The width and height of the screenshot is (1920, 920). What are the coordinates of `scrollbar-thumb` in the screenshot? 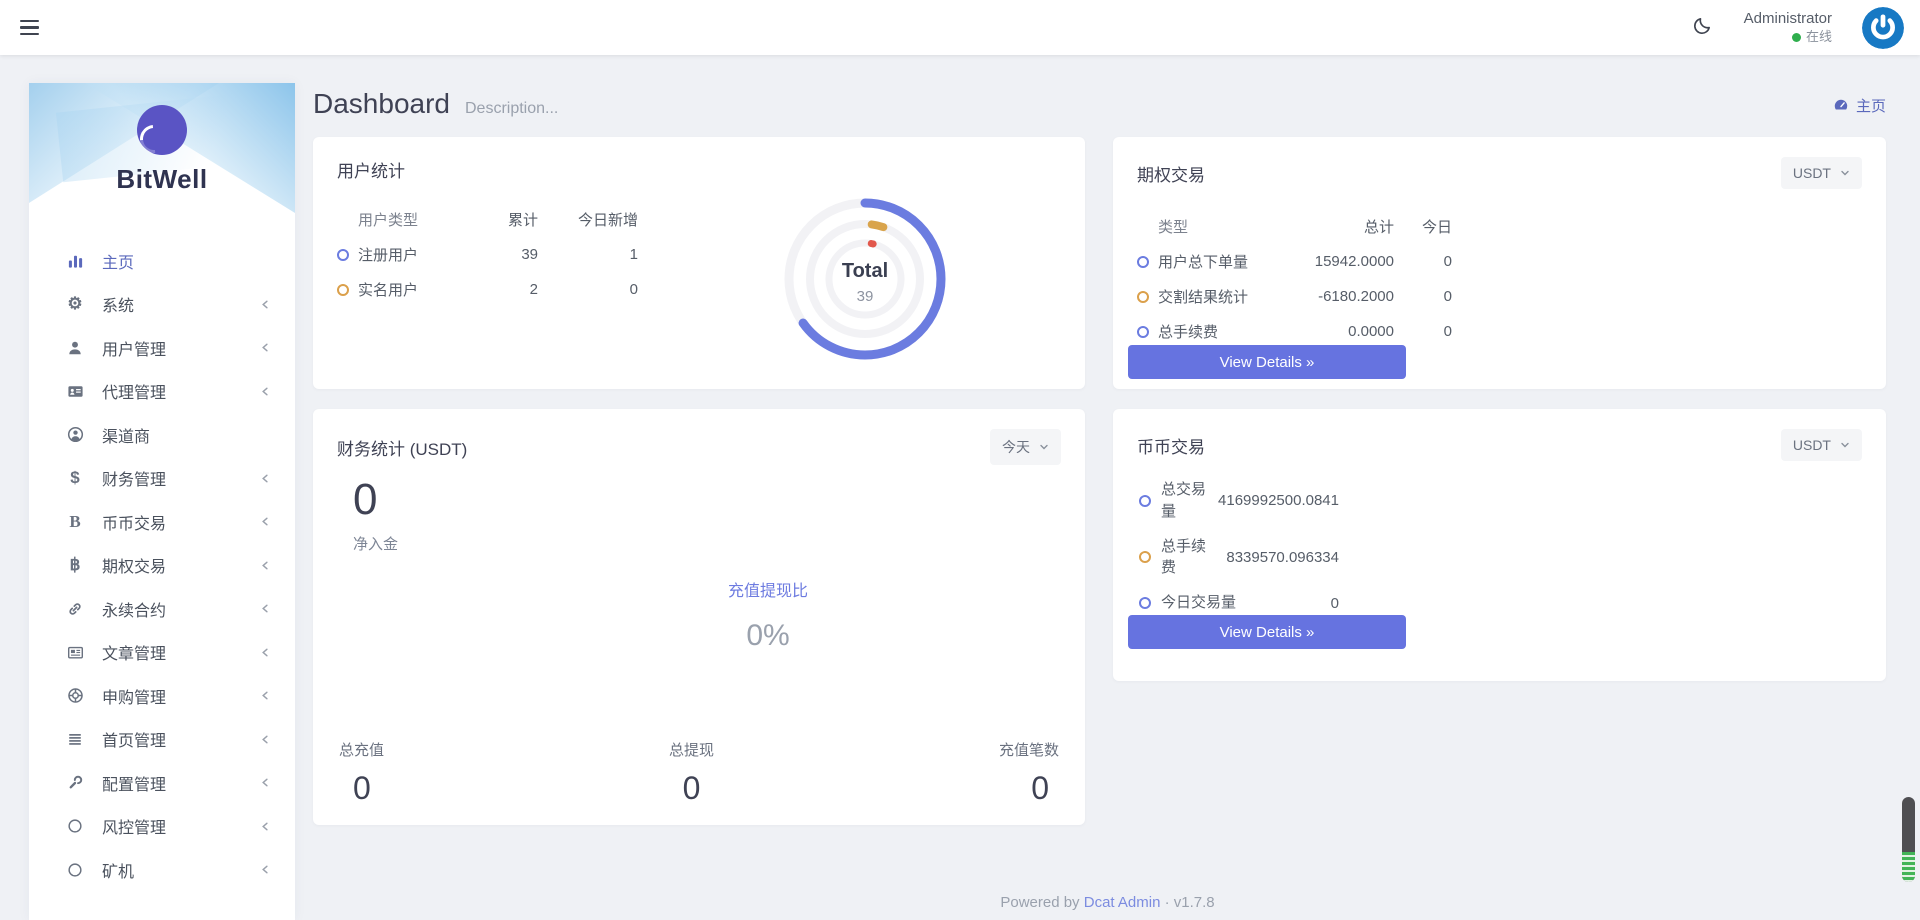 It's located at (1908, 839).